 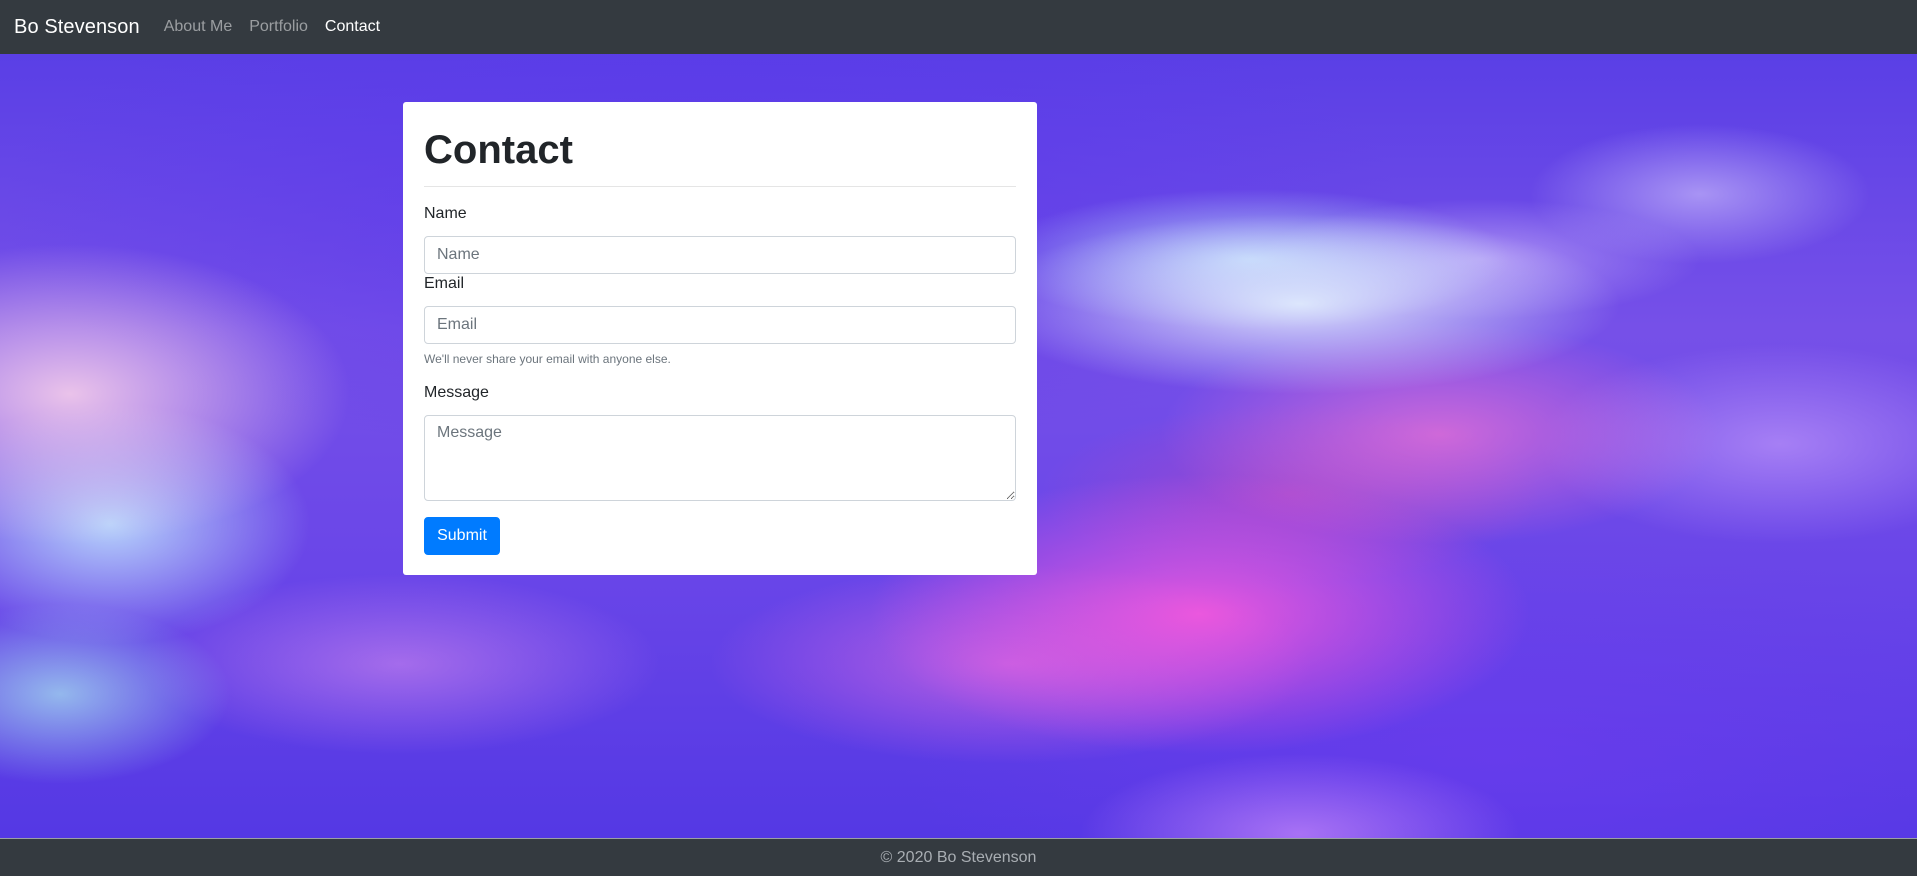 What do you see at coordinates (462, 536) in the screenshot?
I see `submit-button: Submit` at bounding box center [462, 536].